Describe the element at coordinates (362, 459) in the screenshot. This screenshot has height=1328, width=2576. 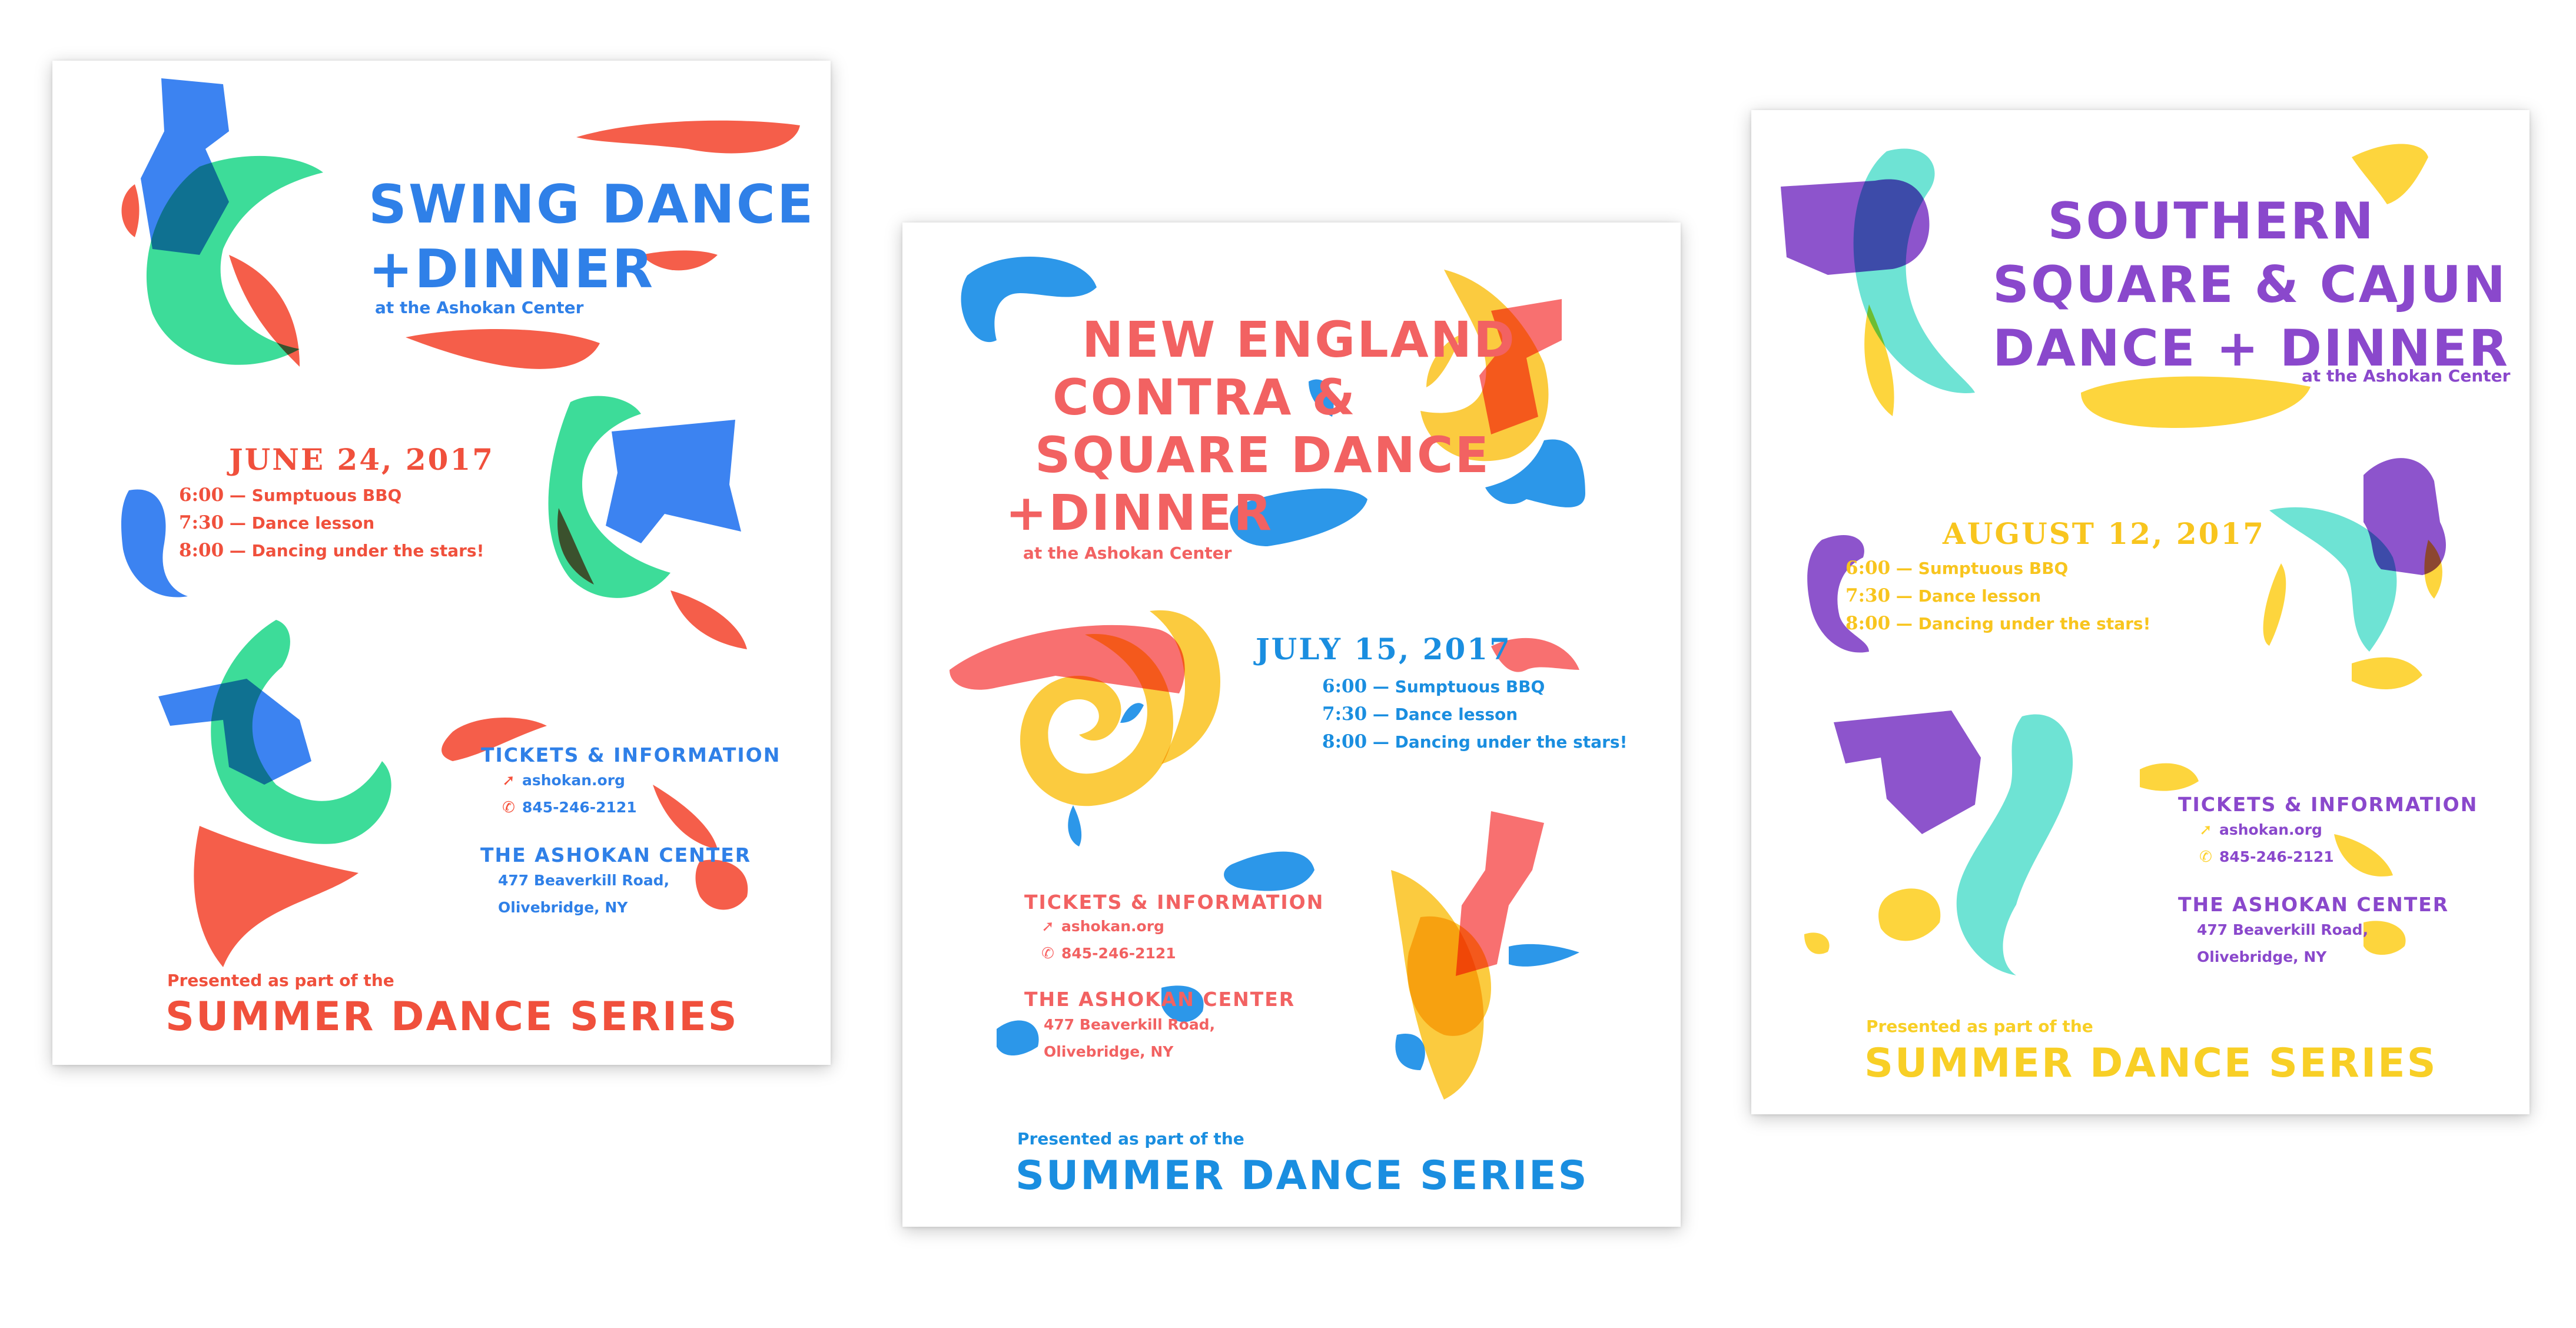
I see `event-date: JUNE 24, 2017` at that location.